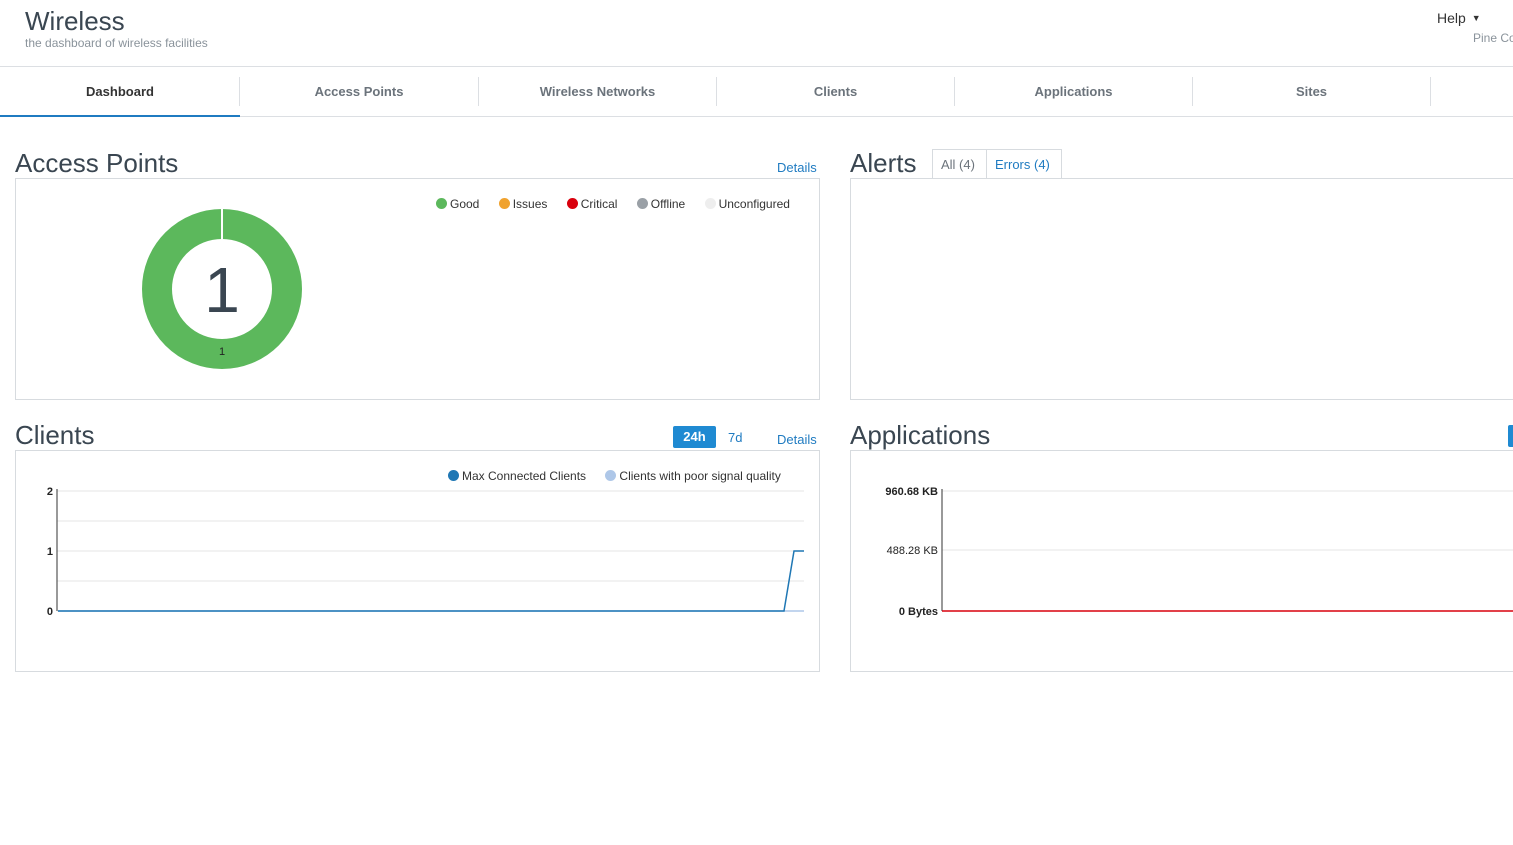 This screenshot has height=845, width=1513. Describe the element at coordinates (359, 91) in the screenshot. I see `tab-access-points: Access Points` at that location.